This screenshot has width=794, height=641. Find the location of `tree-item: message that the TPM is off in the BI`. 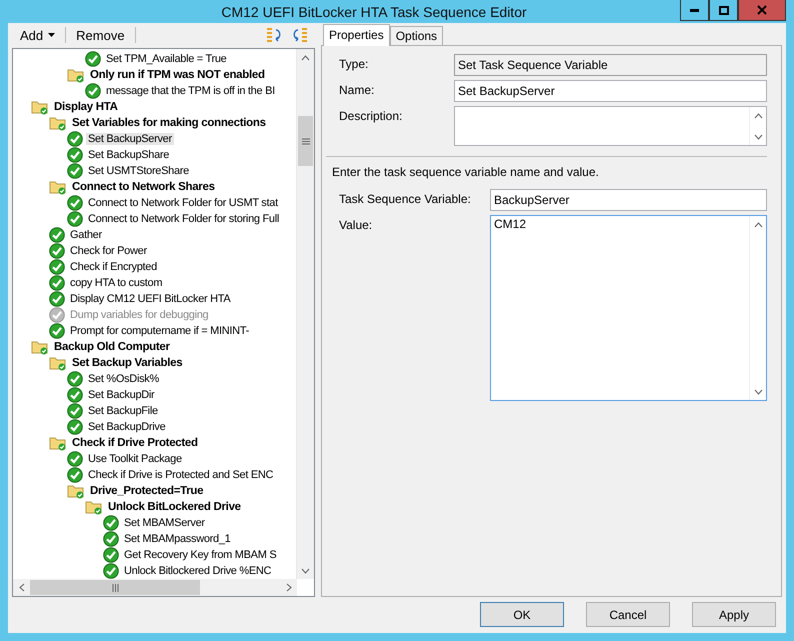

tree-item: message that the TPM is off in the BI is located at coordinates (190, 91).